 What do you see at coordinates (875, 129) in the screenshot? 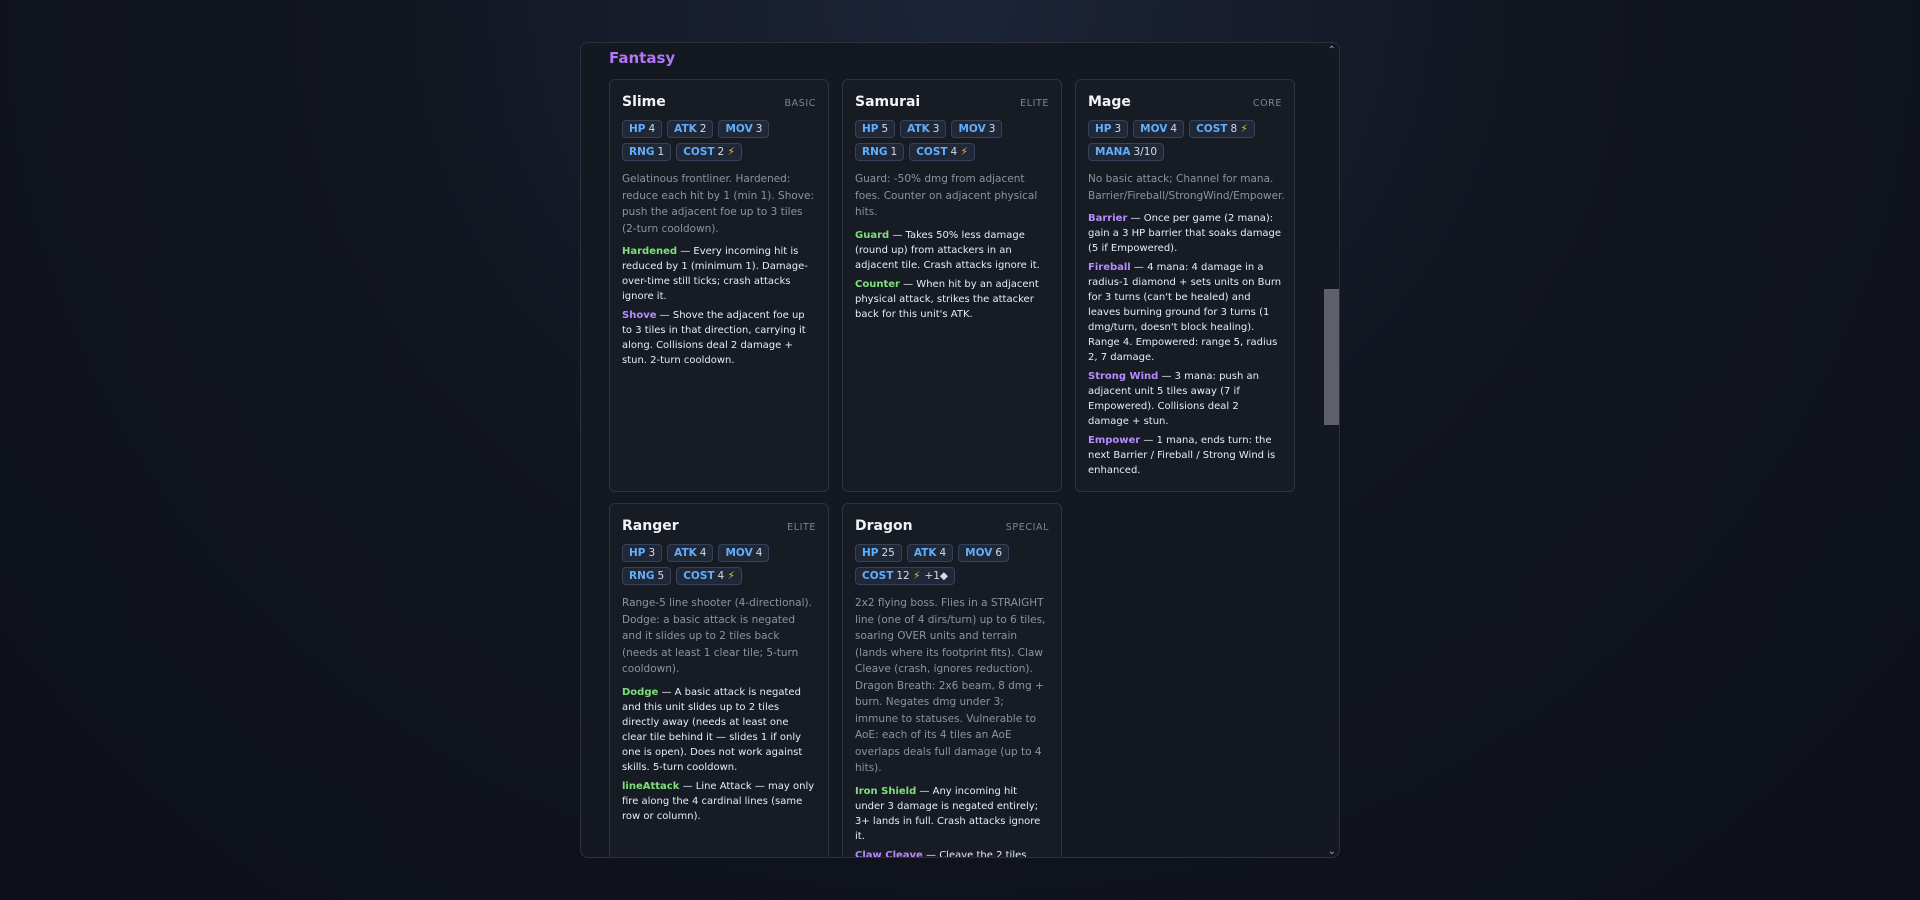
I see `stat-badge-hp: HP 5` at bounding box center [875, 129].